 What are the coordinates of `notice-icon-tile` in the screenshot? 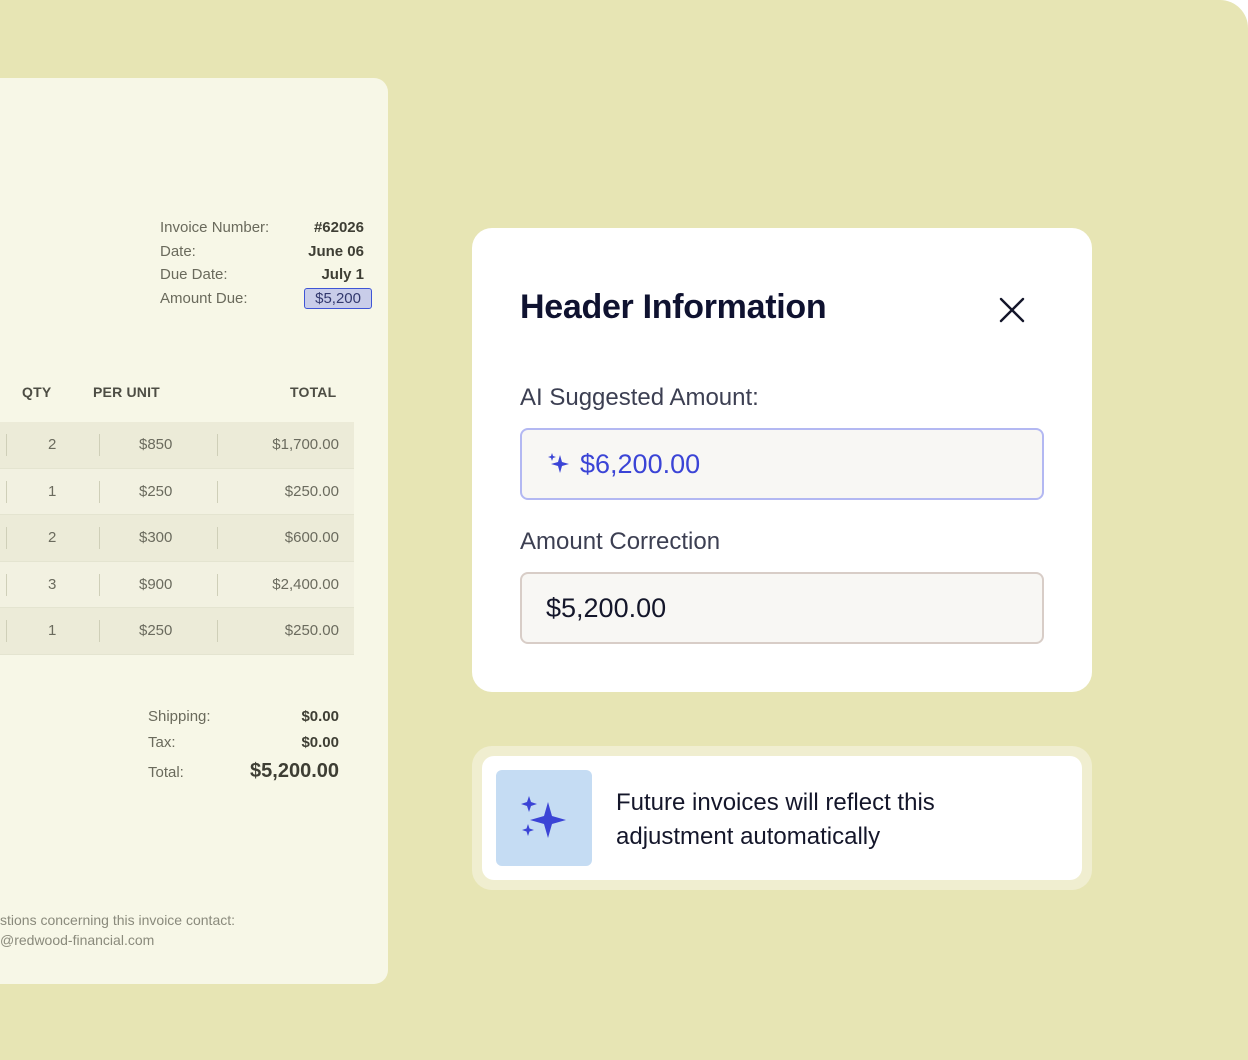 It's located at (544, 818).